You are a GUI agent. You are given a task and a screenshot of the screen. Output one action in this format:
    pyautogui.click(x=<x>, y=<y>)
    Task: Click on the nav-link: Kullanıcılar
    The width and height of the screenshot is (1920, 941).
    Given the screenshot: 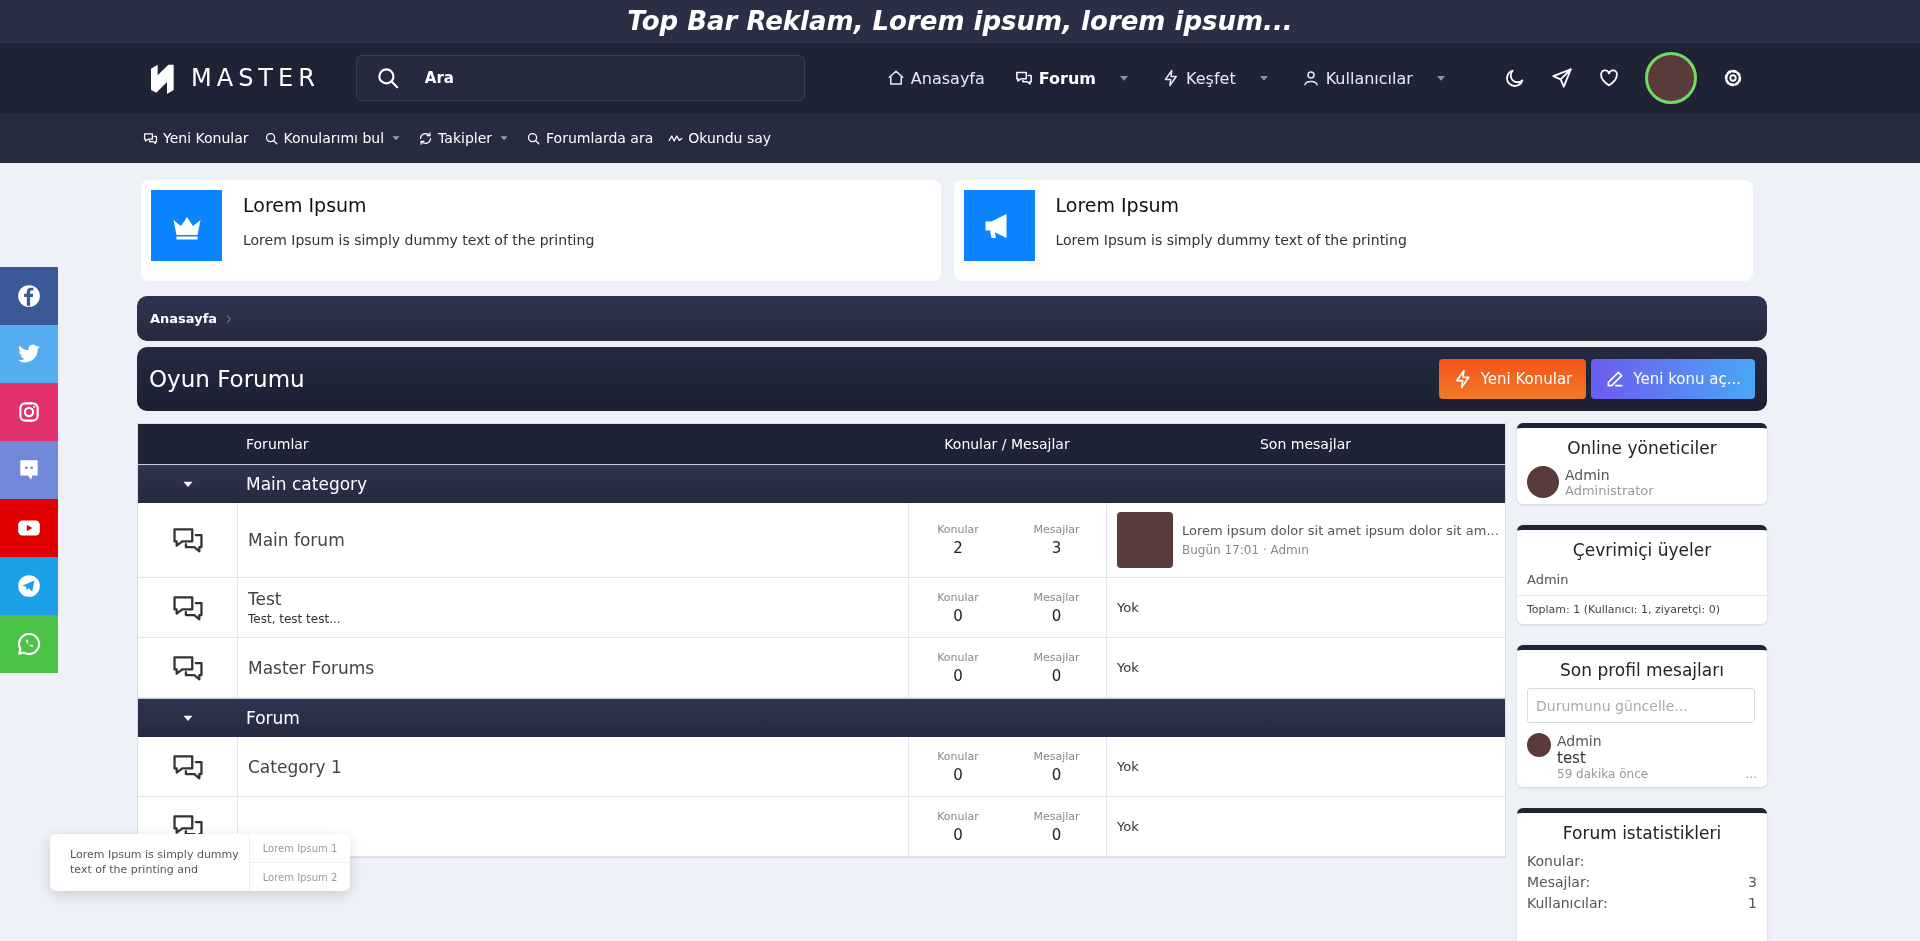 What is the action you would take?
    pyautogui.click(x=1375, y=78)
    